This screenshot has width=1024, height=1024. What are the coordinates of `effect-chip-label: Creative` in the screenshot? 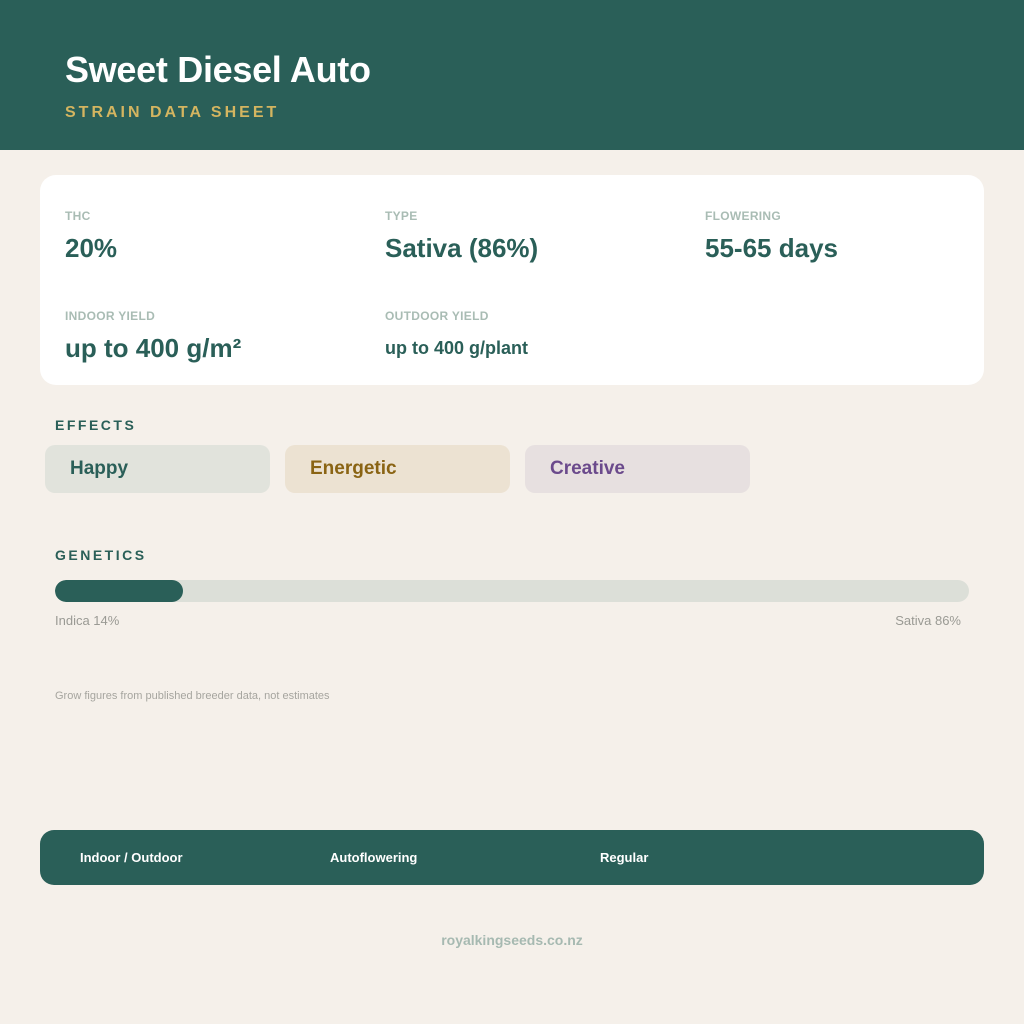 It's located at (587, 468).